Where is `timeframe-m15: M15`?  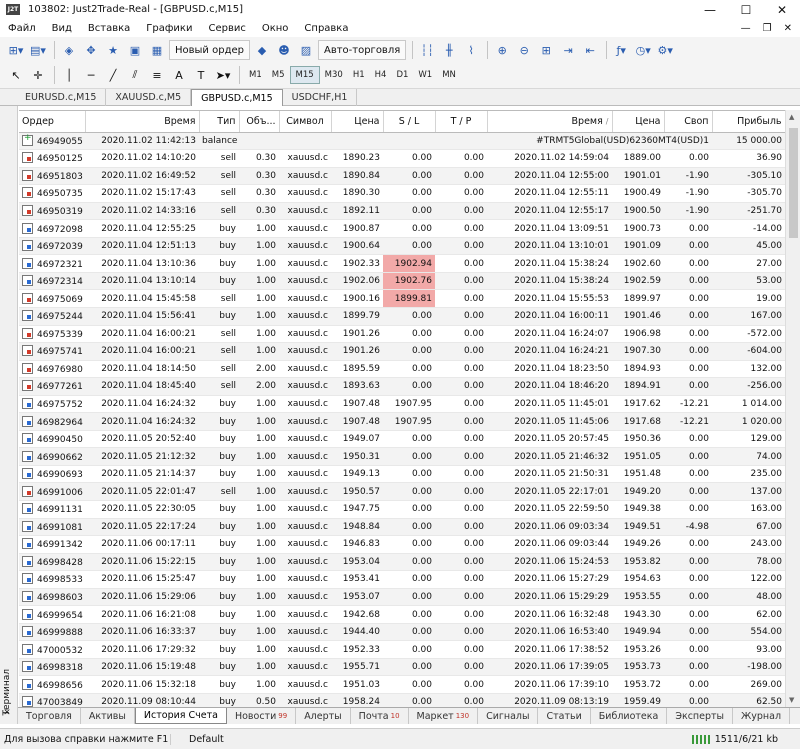 timeframe-m15: M15 is located at coordinates (304, 75).